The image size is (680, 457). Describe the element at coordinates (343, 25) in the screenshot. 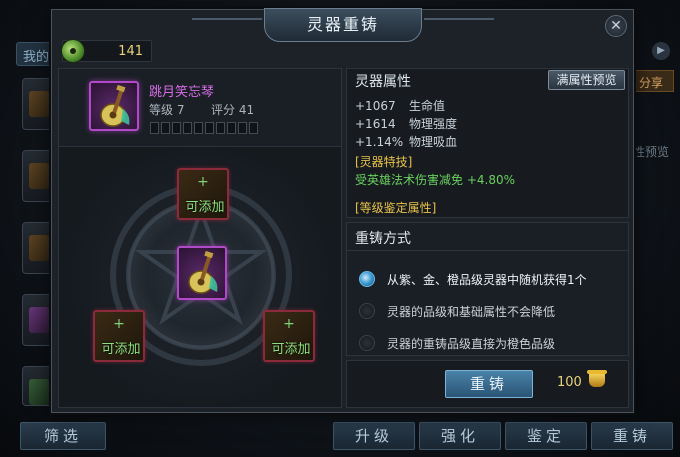

I see `dialog-title: 灵器重铸` at that location.